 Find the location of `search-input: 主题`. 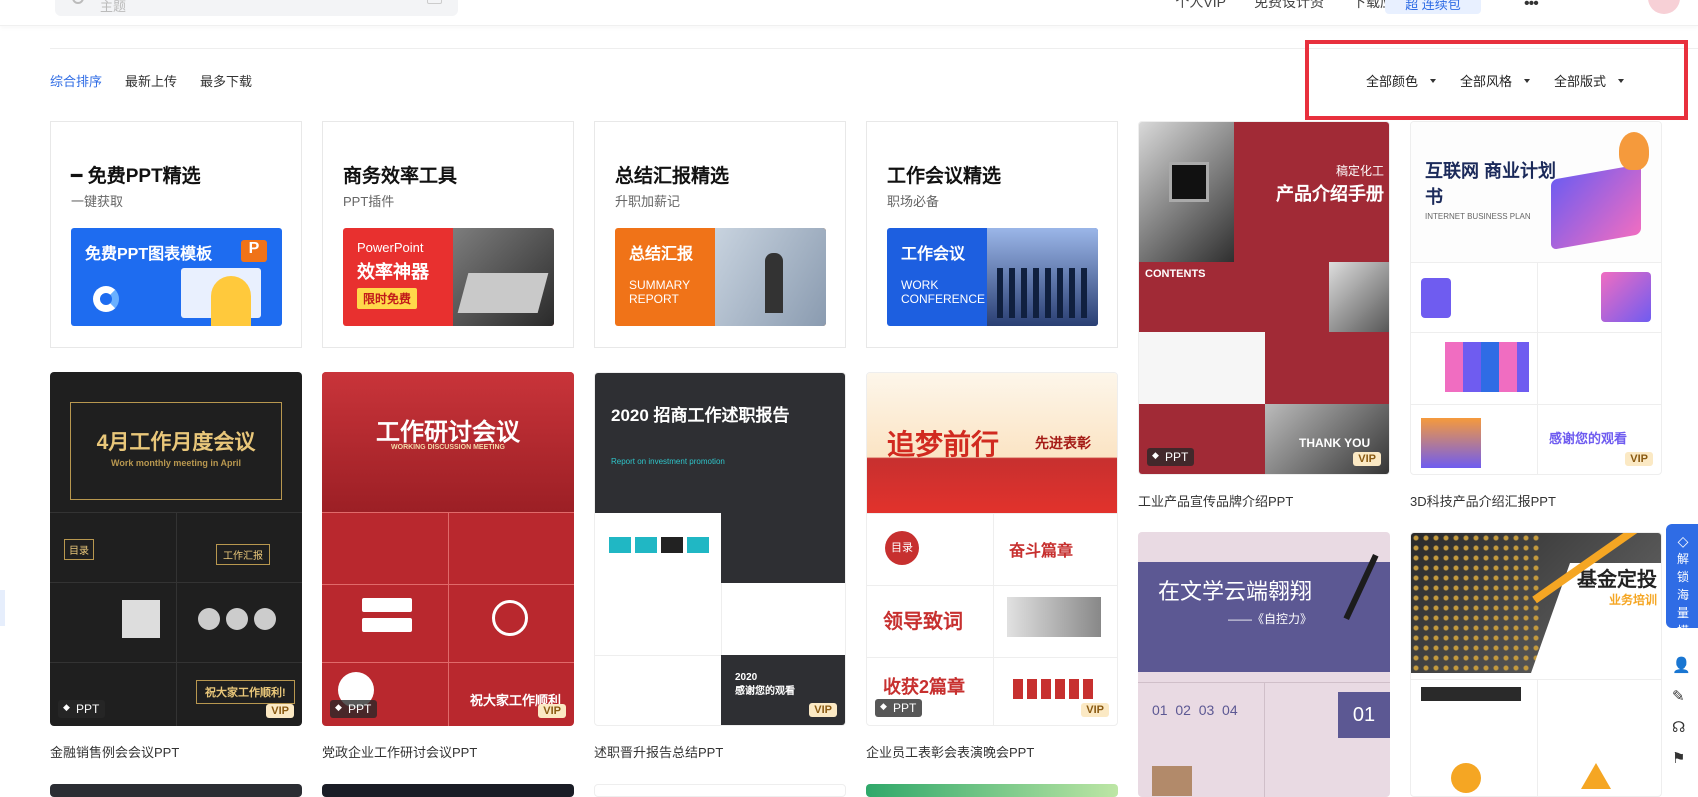

search-input: 主题 is located at coordinates (256, 8).